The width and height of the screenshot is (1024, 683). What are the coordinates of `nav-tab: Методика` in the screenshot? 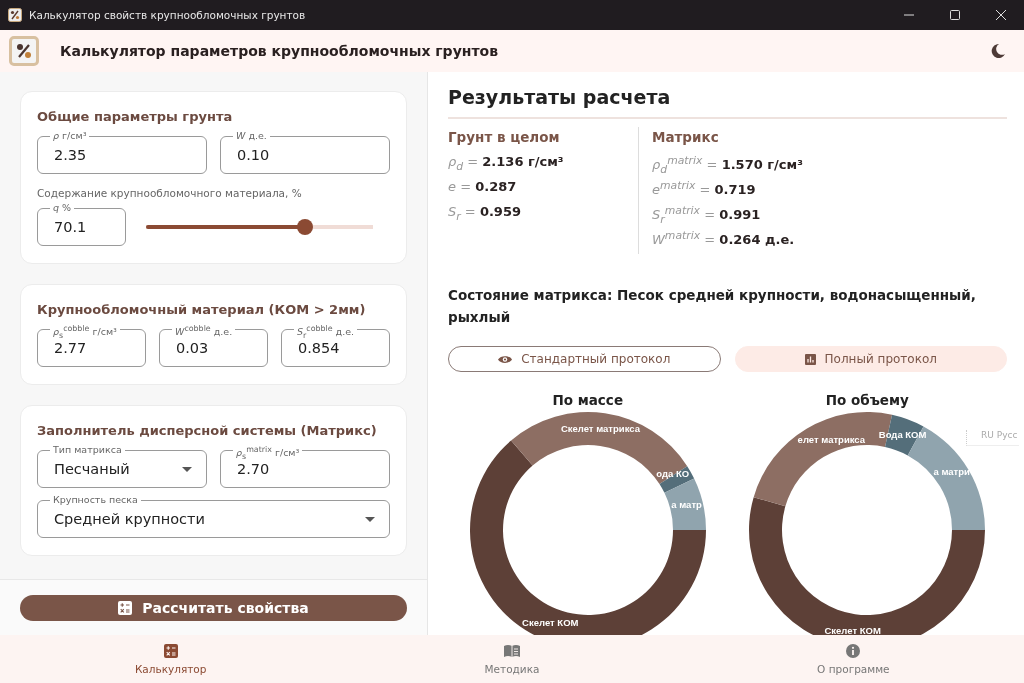 It's located at (512, 659).